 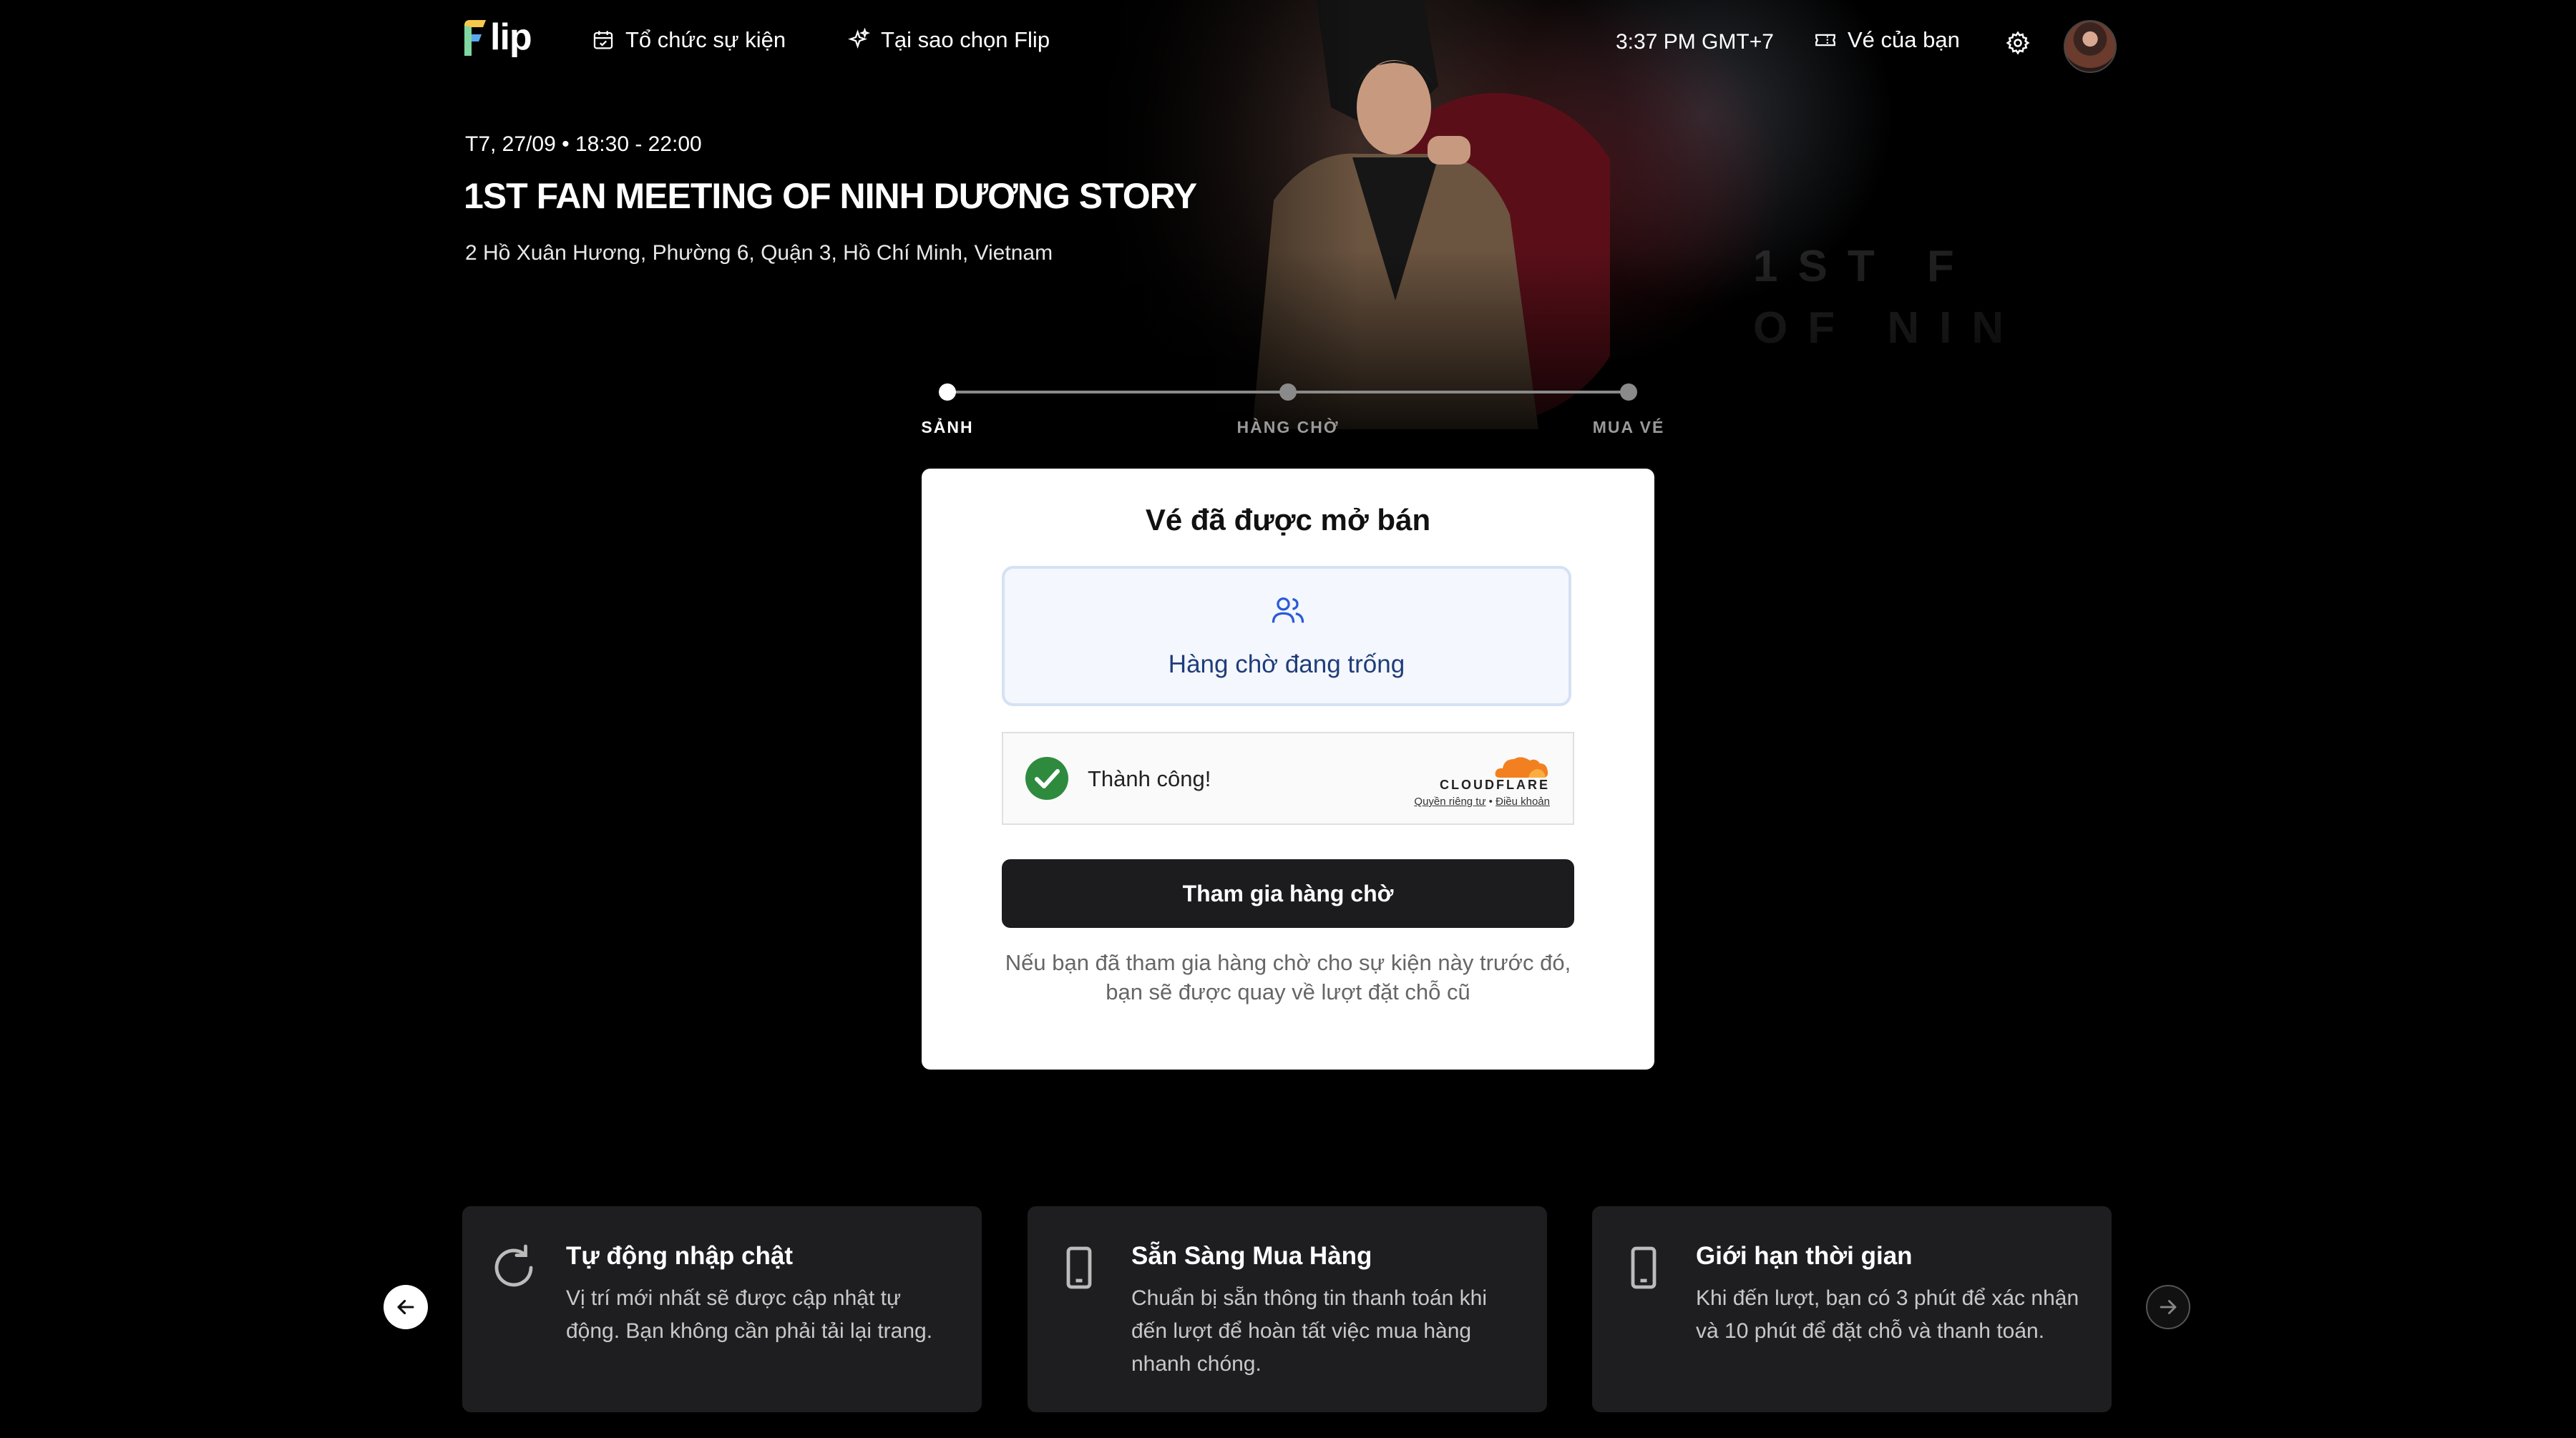 I want to click on arrow-left-icon, so click(x=405, y=1307).